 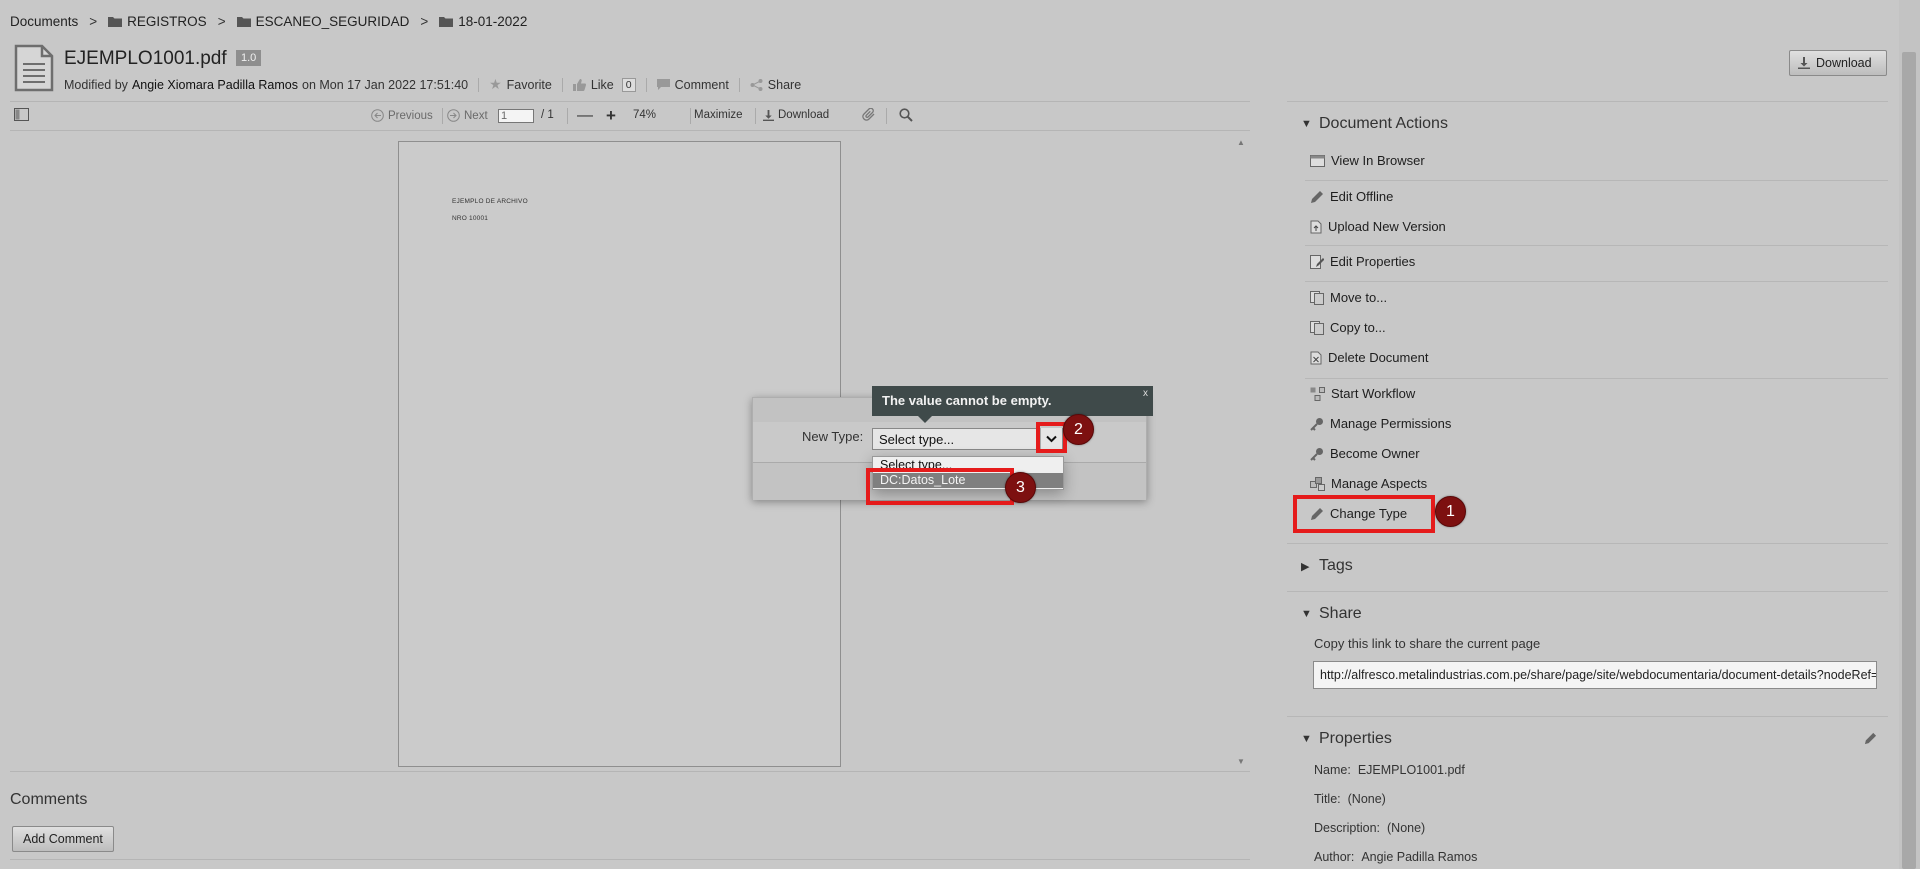 I want to click on page-scrollbar-thumb, so click(x=1909, y=460).